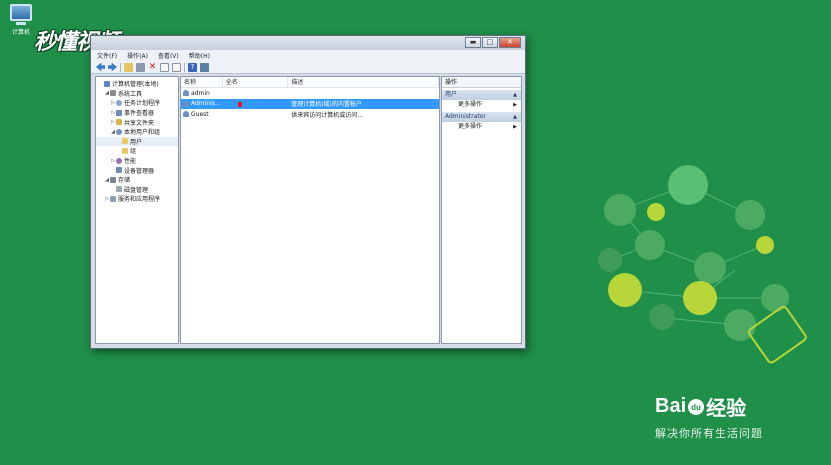  Describe the element at coordinates (473, 42) in the screenshot. I see `minimize-button: ▬` at that location.